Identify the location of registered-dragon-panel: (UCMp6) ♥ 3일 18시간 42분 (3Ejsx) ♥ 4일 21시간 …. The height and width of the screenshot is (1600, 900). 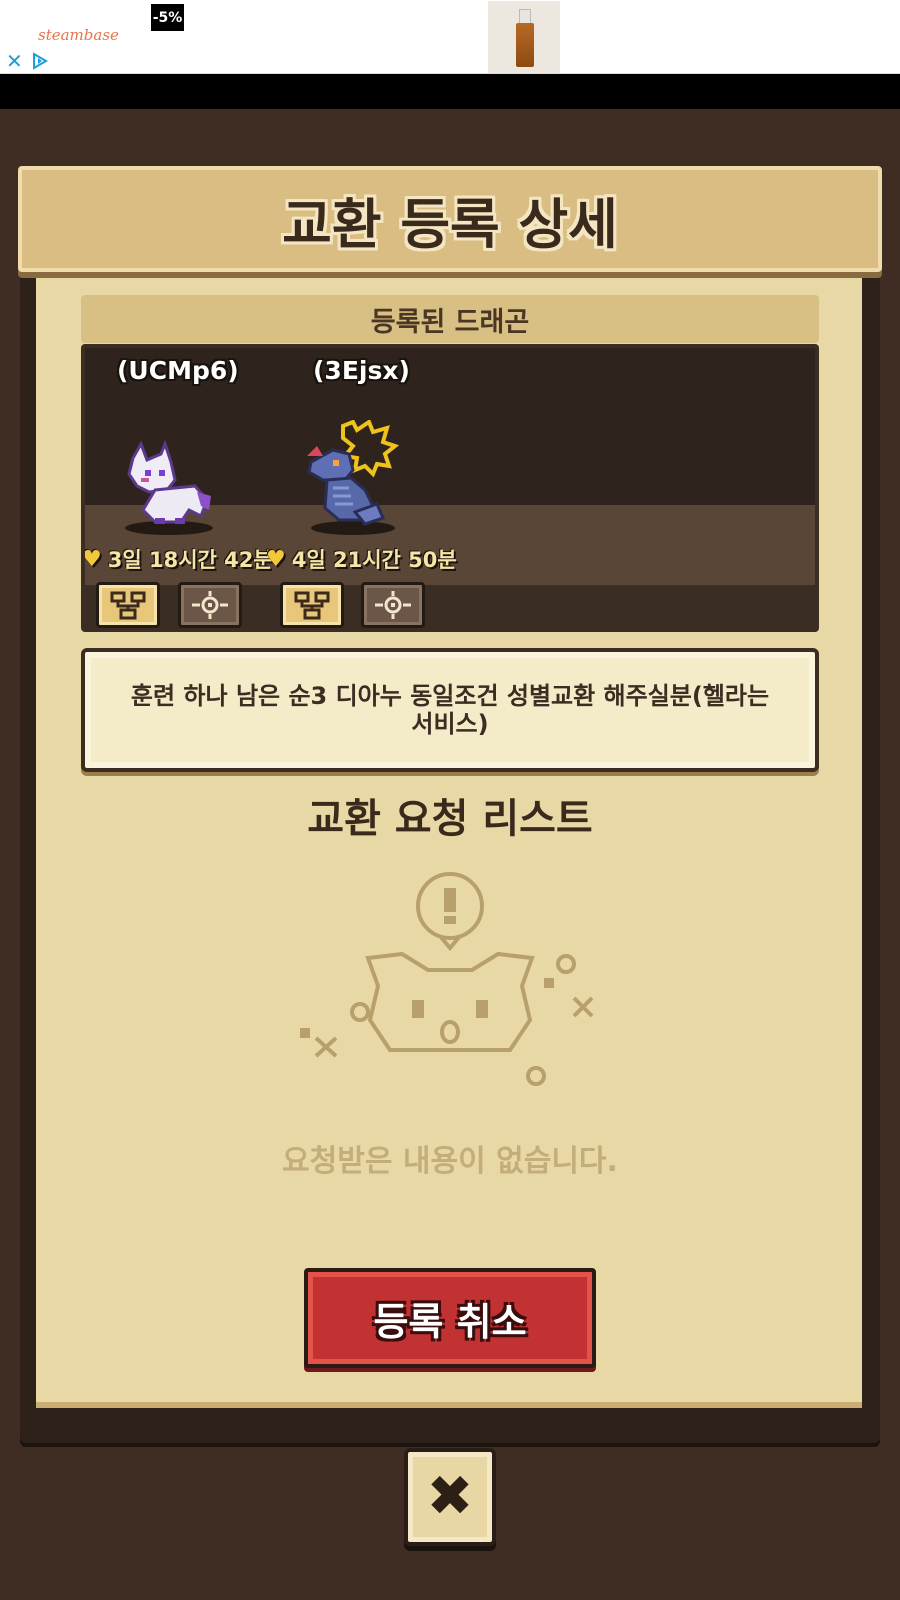
(450, 488).